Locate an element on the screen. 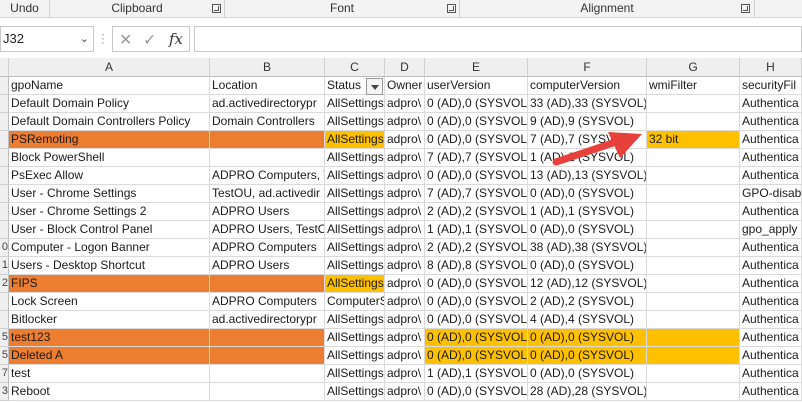 The height and width of the screenshot is (402, 802). column-header-d: D is located at coordinates (405, 67).